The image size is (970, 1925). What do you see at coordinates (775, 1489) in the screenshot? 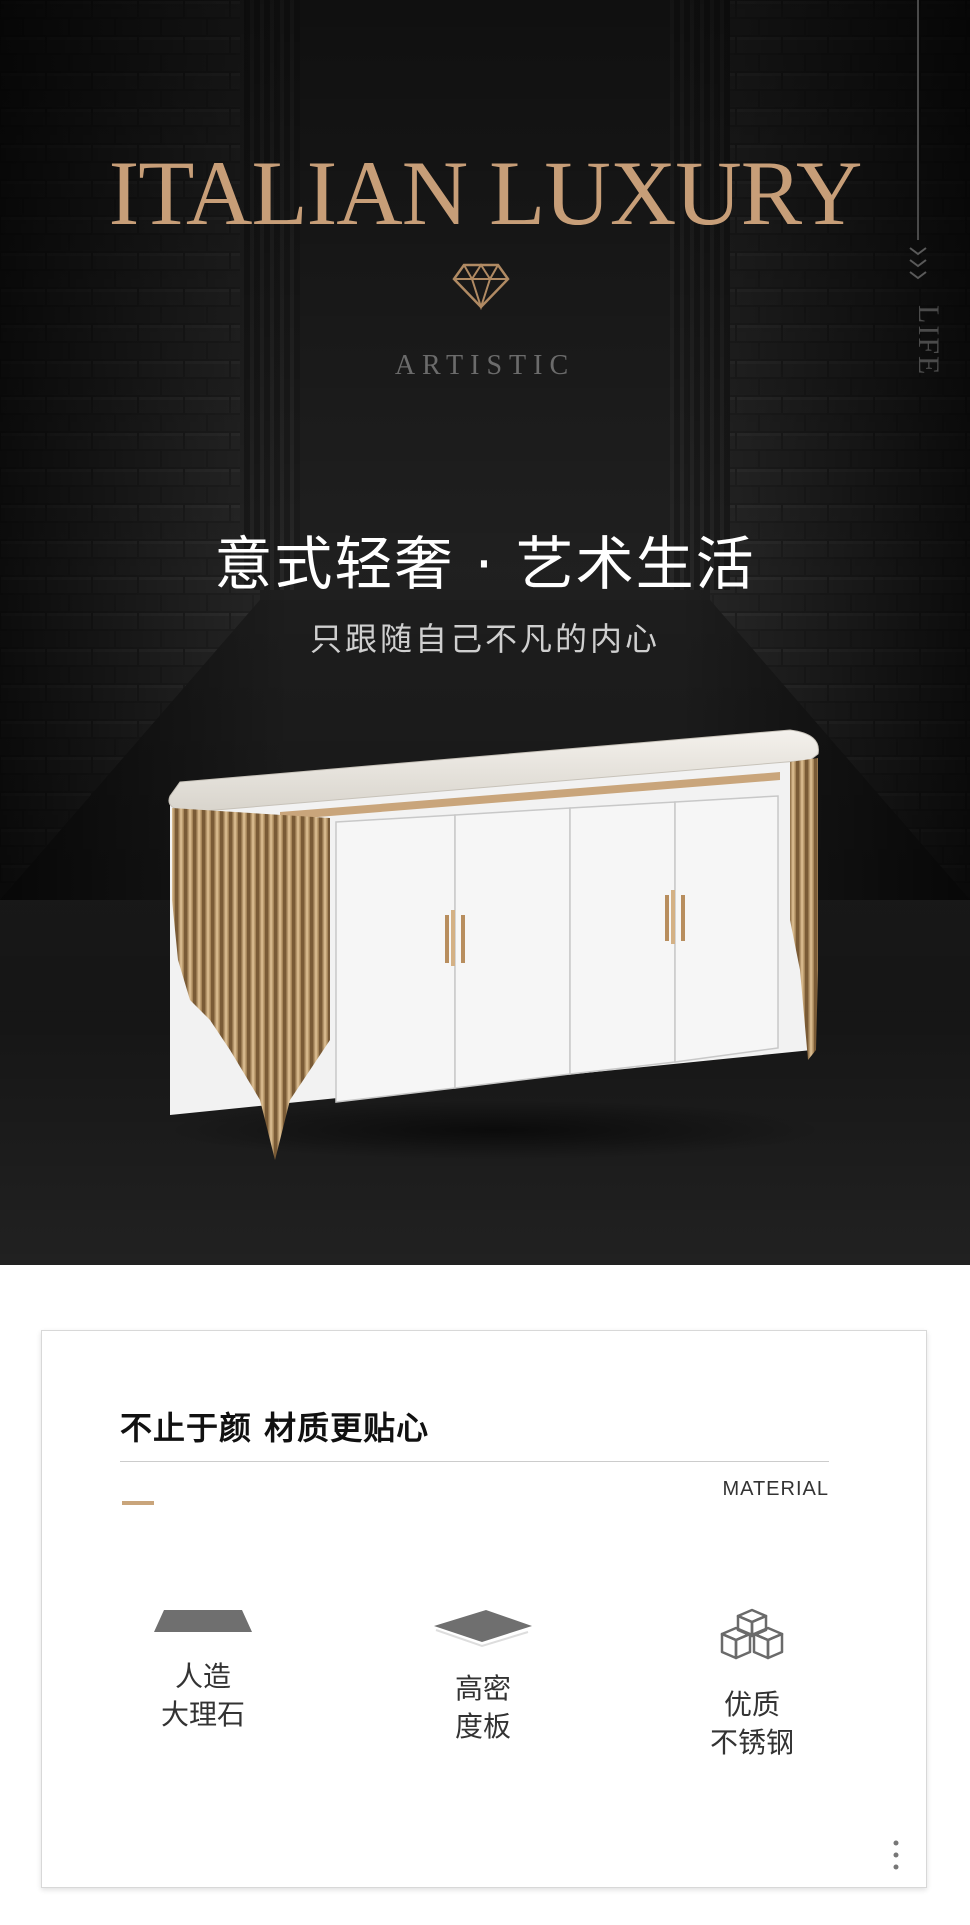
I see `section-subtitle: MATERIAL` at bounding box center [775, 1489].